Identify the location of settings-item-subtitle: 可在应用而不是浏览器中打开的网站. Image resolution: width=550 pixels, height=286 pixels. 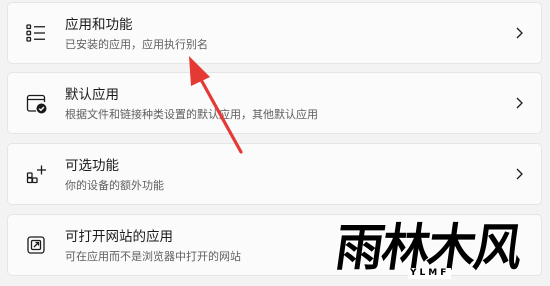
(153, 256).